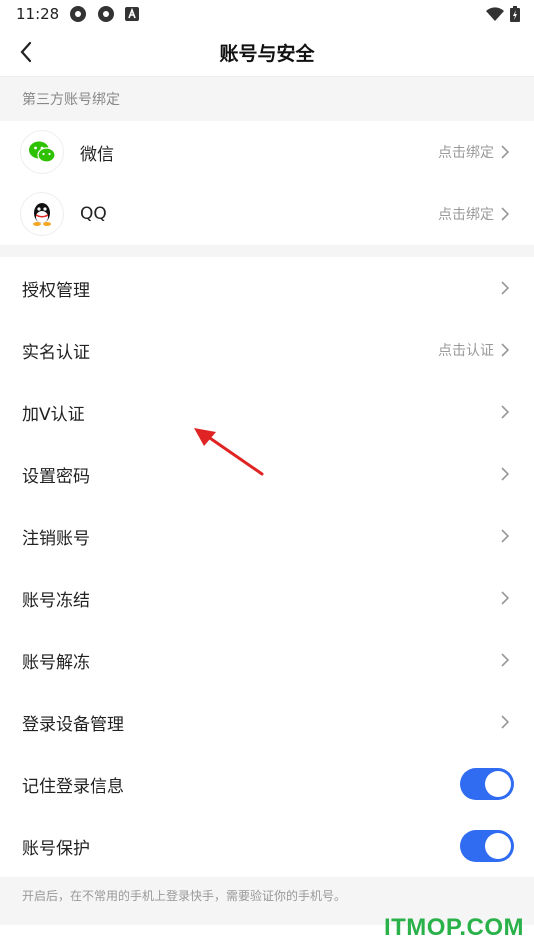 Image resolution: width=534 pixels, height=950 pixels. Describe the element at coordinates (56, 848) in the screenshot. I see `row-label: 账号保护` at that location.